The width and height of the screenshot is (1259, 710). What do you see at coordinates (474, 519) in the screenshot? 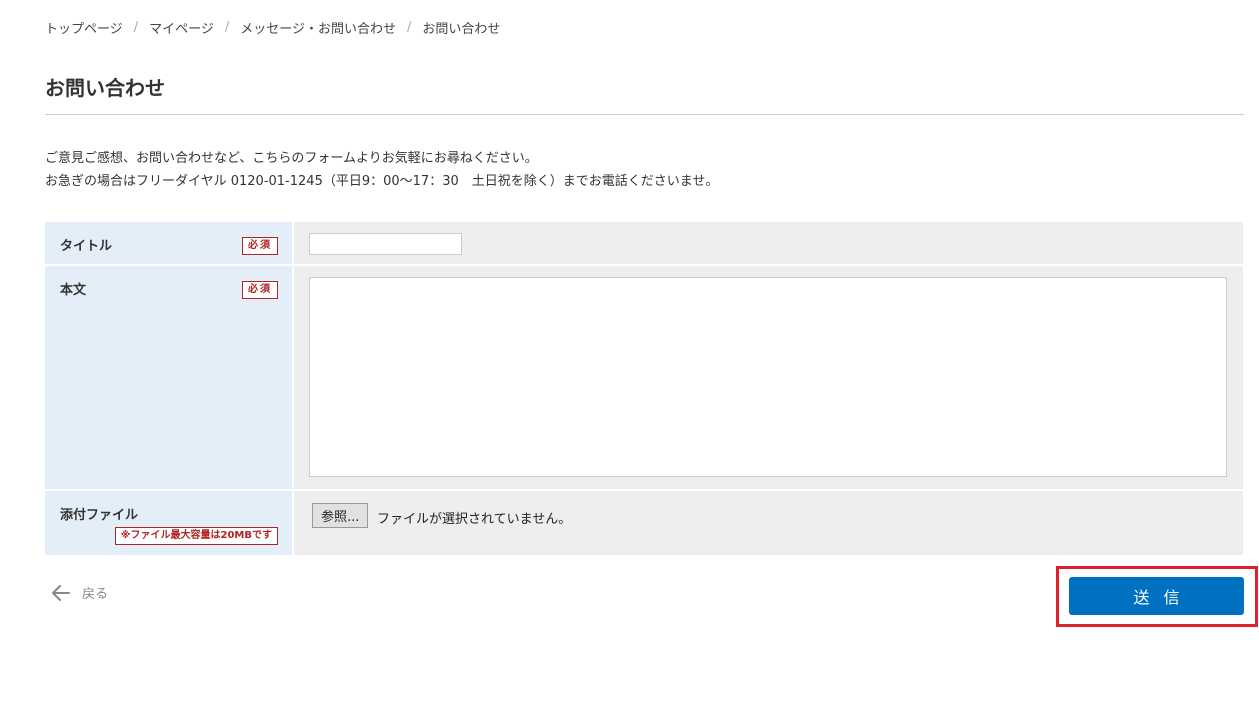
I see `file-status-text: ファイルが選択されていません。` at bounding box center [474, 519].